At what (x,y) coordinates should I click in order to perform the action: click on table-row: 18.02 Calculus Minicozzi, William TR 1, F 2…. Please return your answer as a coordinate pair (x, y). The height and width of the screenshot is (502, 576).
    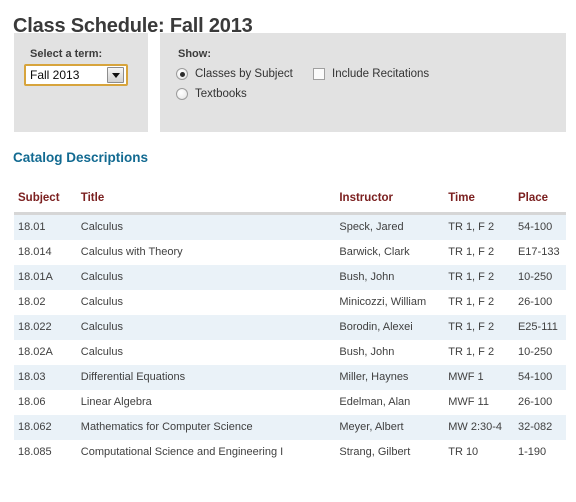
    Looking at the image, I should click on (290, 302).